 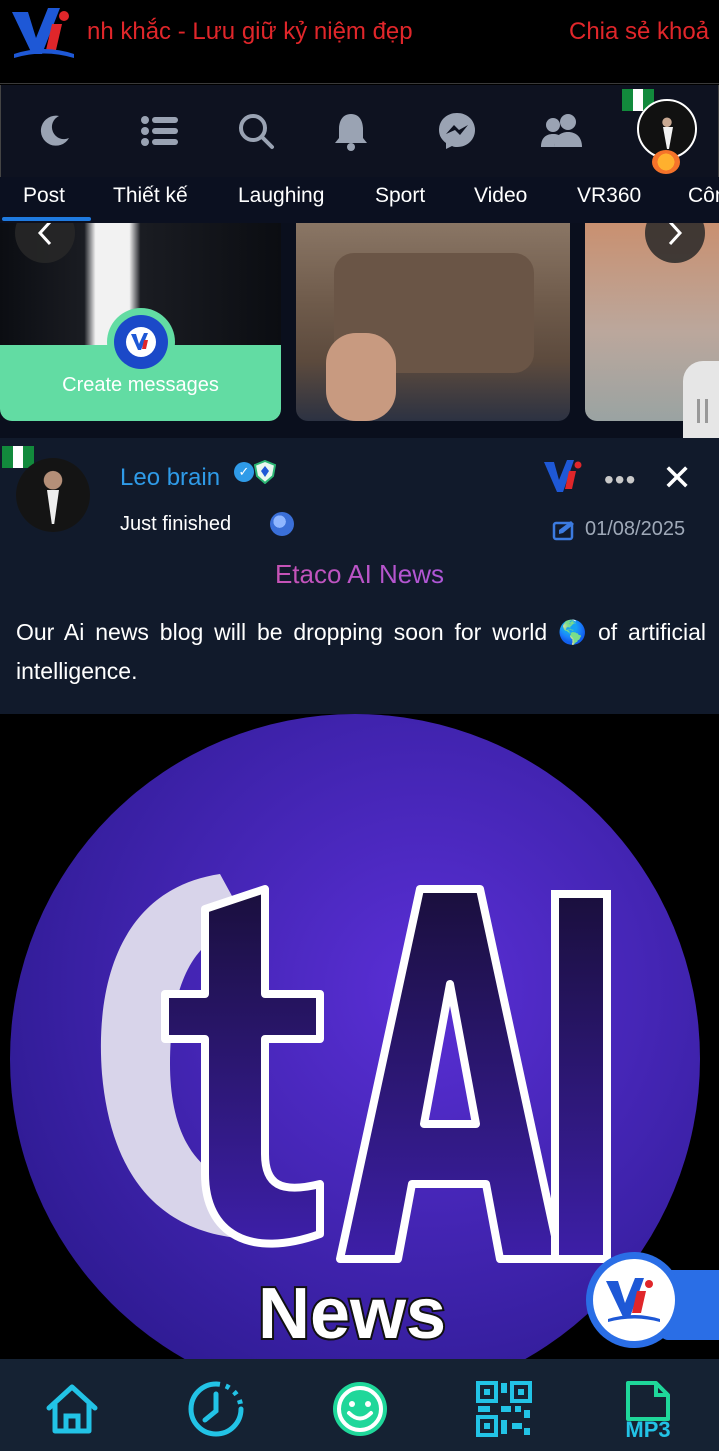 I want to click on icon-toolbar, so click(x=359, y=131).